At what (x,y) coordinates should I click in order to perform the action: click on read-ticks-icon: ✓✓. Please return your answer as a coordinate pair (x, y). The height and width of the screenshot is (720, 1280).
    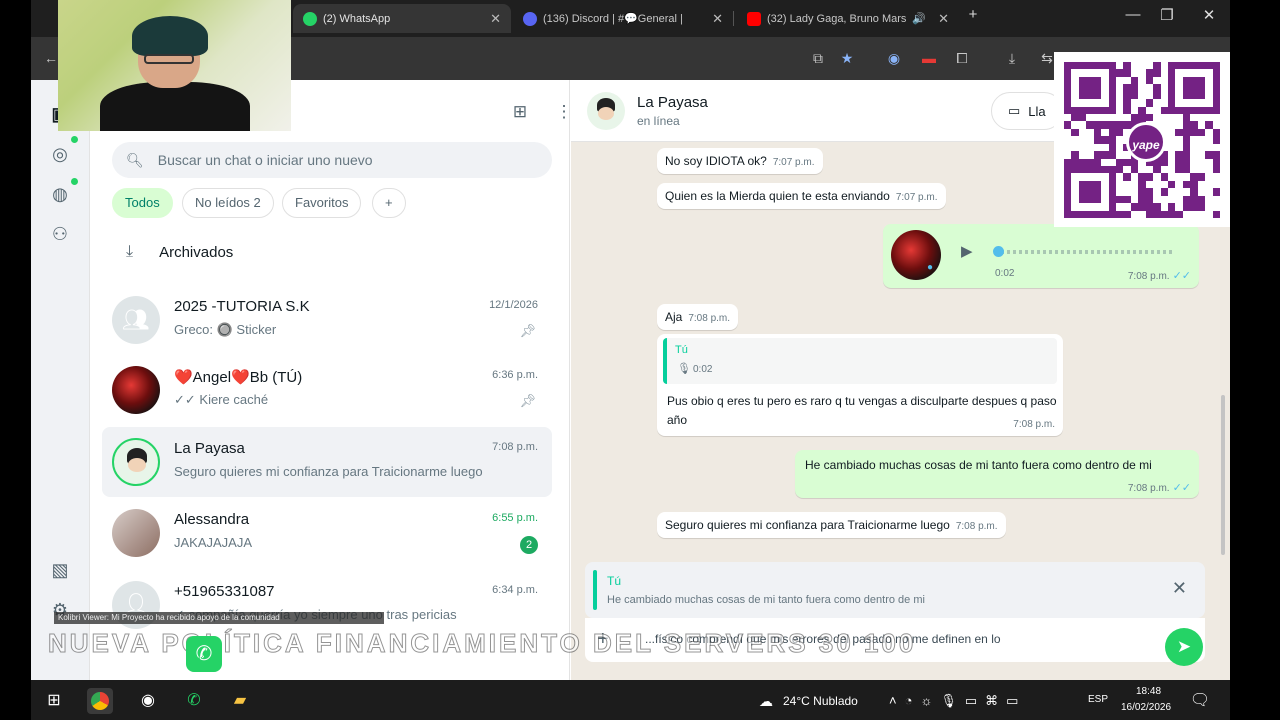
    Looking at the image, I should click on (1181, 488).